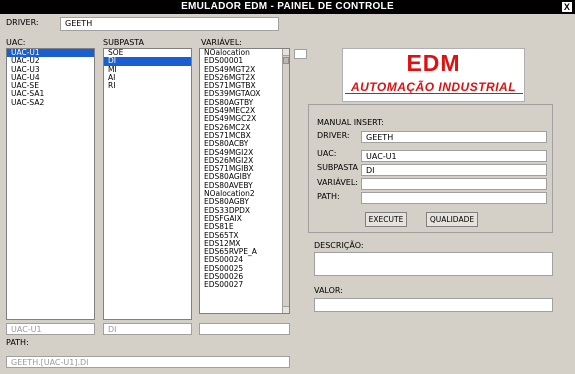 The height and width of the screenshot is (374, 575). I want to click on path-label: PATH:, so click(17, 342).